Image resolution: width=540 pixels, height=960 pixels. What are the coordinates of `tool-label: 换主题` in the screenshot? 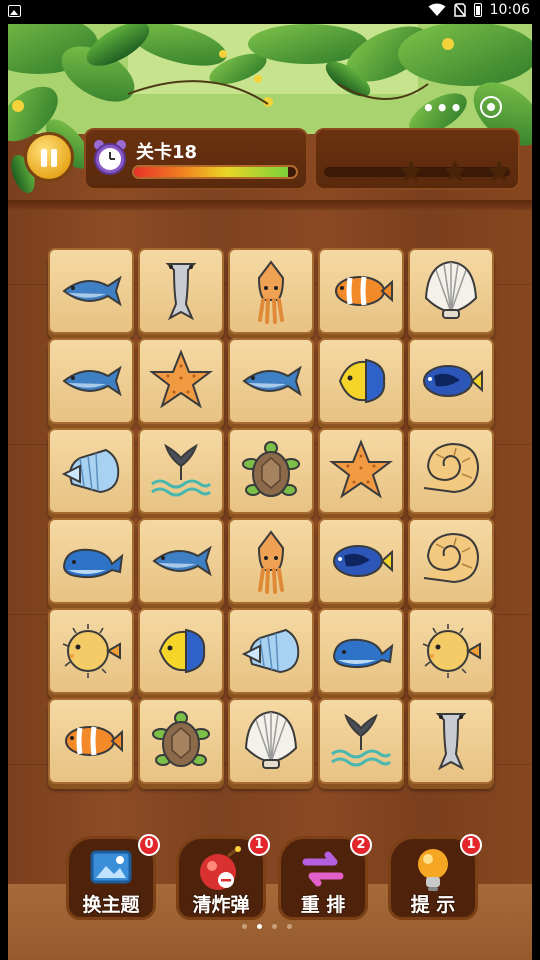 It's located at (111, 905).